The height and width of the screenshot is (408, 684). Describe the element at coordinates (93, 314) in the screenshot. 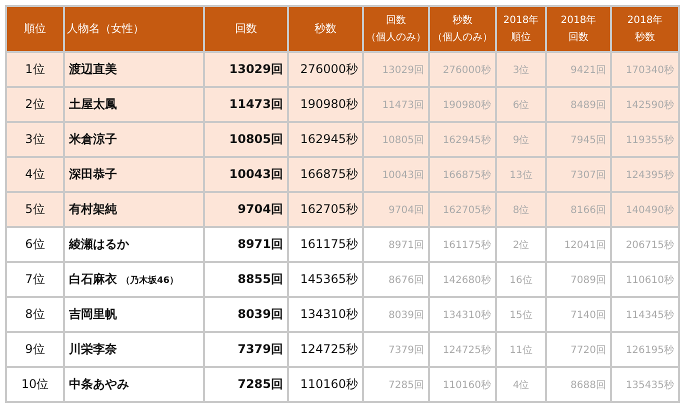

I see `person-name: 吉岡里帆` at that location.